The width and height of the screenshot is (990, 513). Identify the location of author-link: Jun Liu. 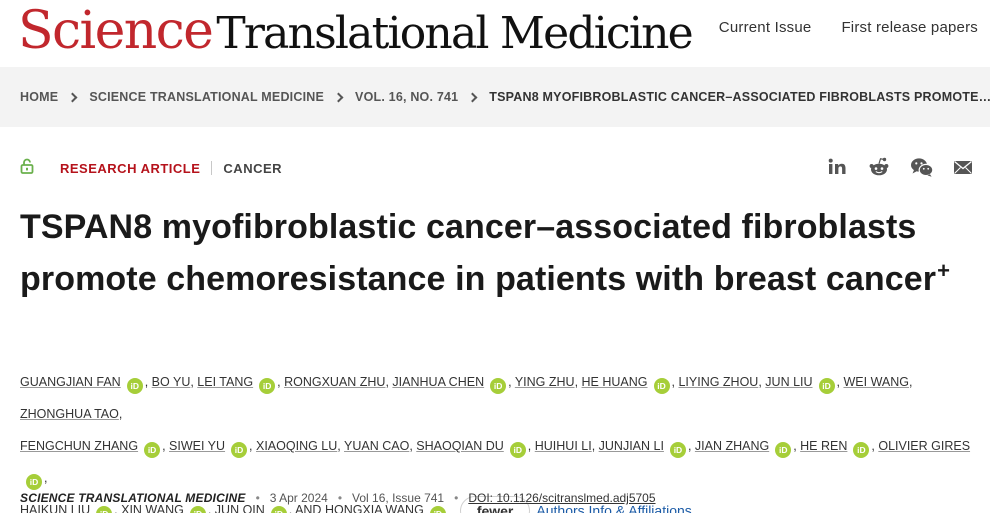
(788, 382).